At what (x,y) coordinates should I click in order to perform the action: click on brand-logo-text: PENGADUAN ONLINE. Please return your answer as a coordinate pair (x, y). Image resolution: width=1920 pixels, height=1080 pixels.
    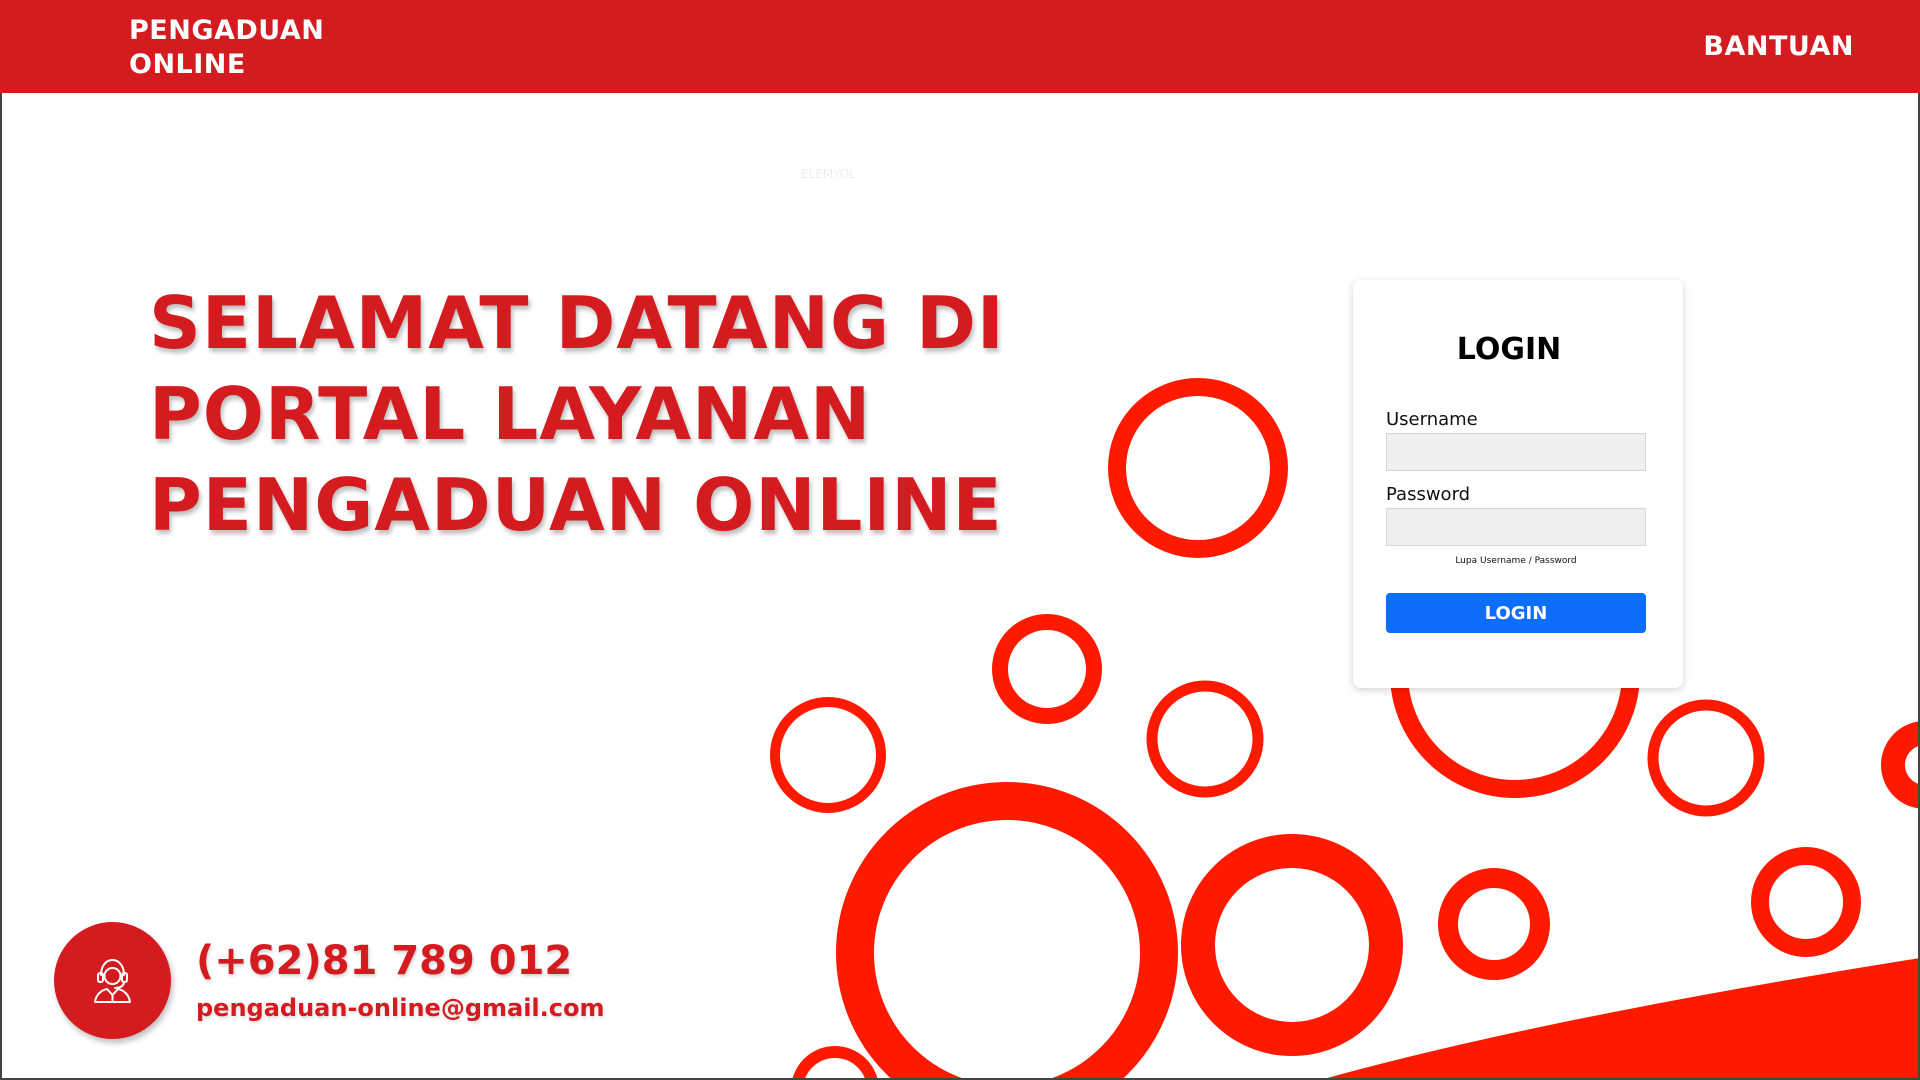
    Looking at the image, I should click on (259, 48).